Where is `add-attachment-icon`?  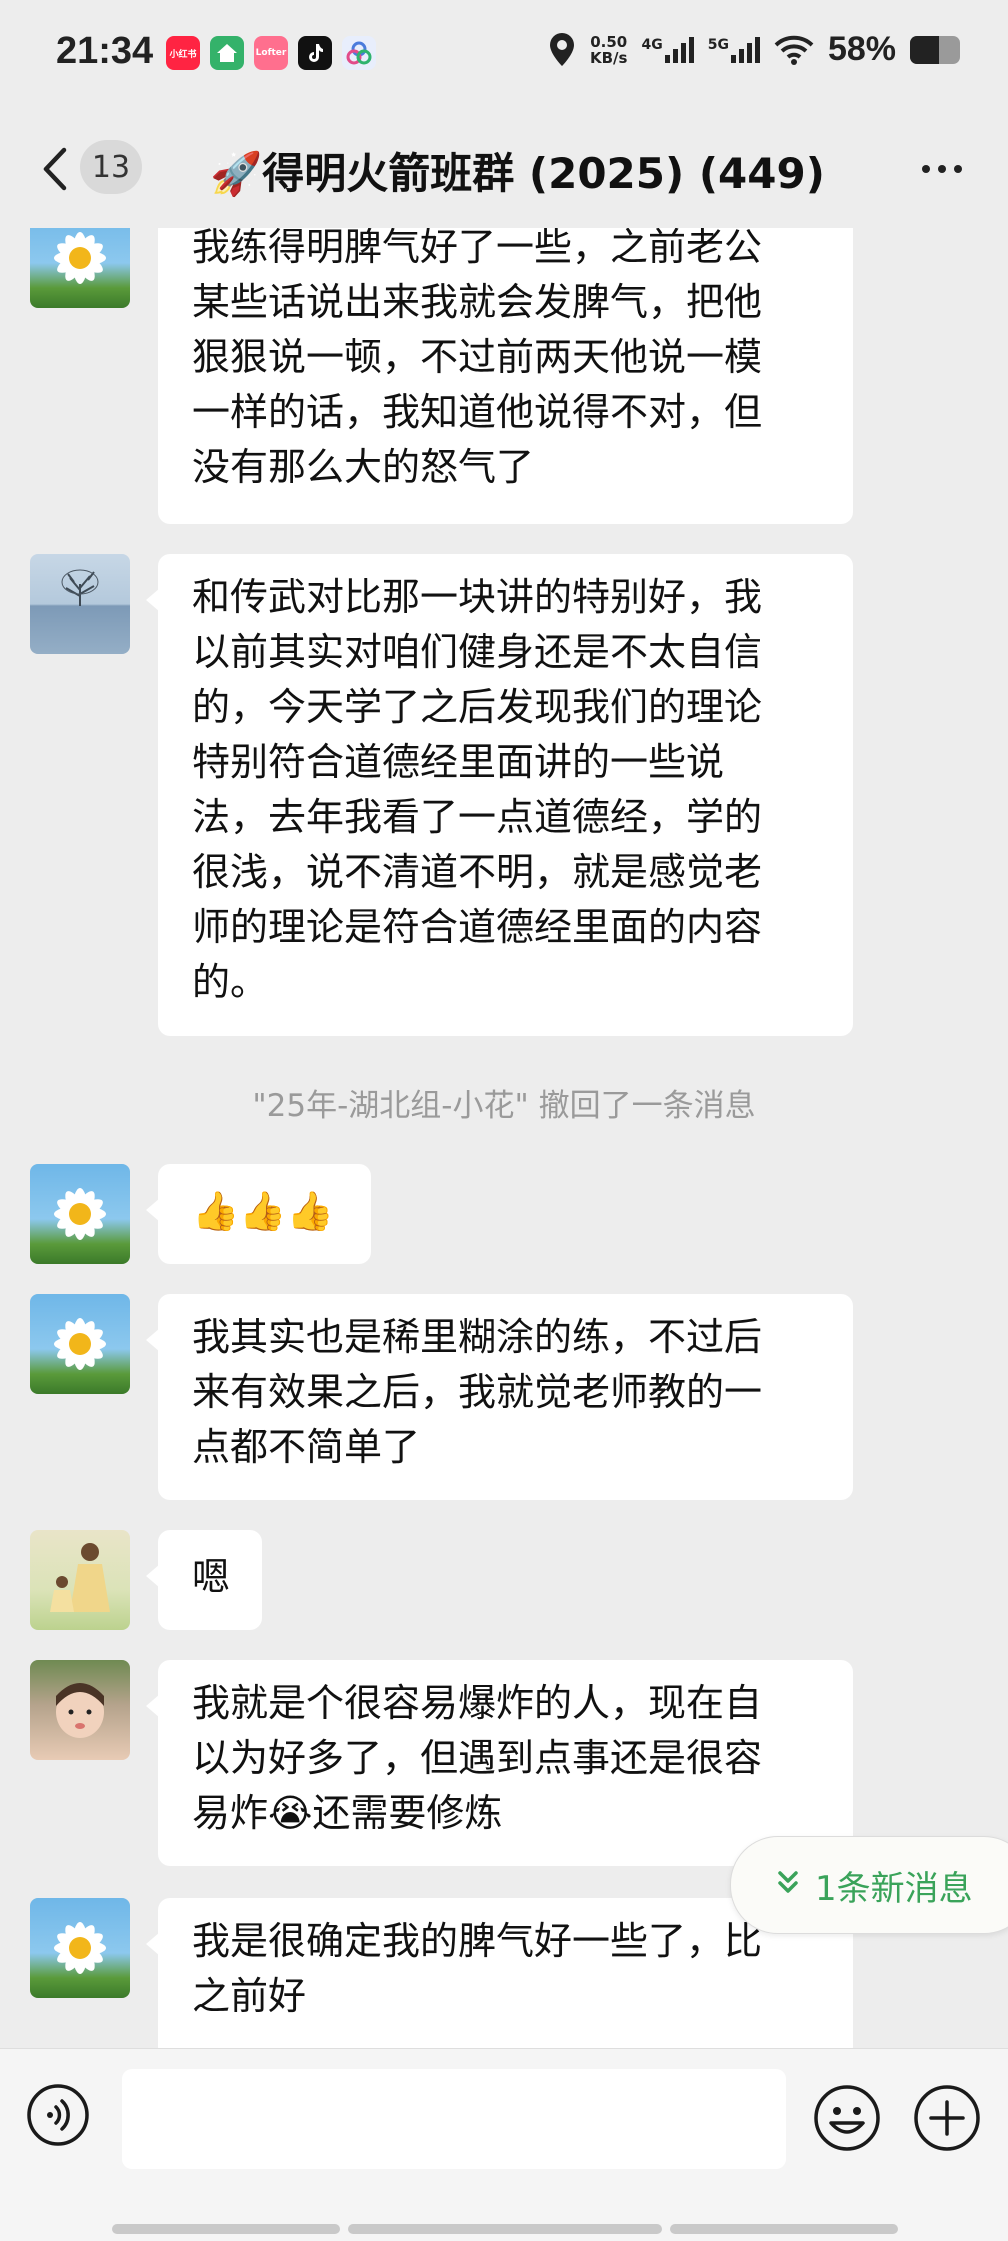
add-attachment-icon is located at coordinates (947, 2118).